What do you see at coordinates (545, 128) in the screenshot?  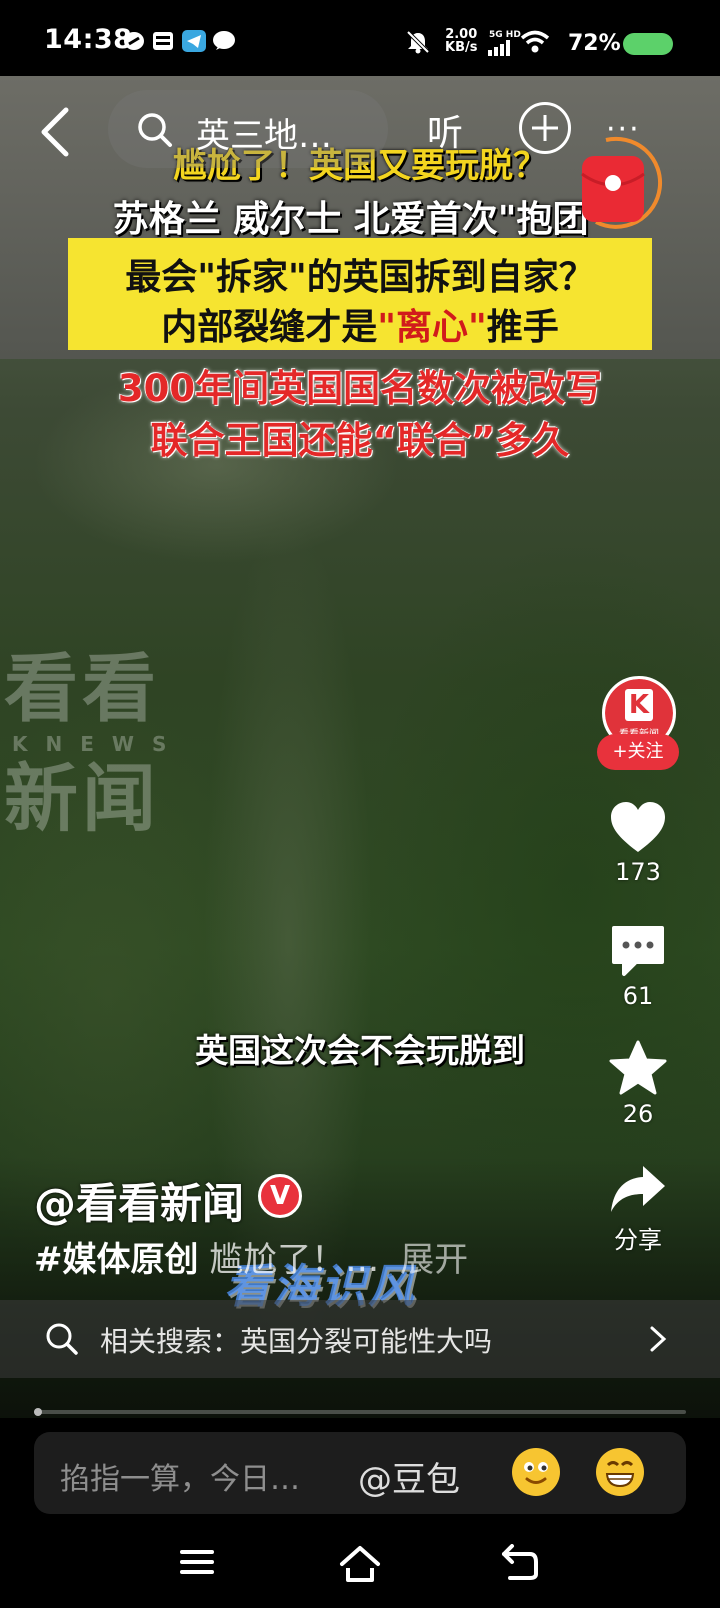 I see `add-button` at bounding box center [545, 128].